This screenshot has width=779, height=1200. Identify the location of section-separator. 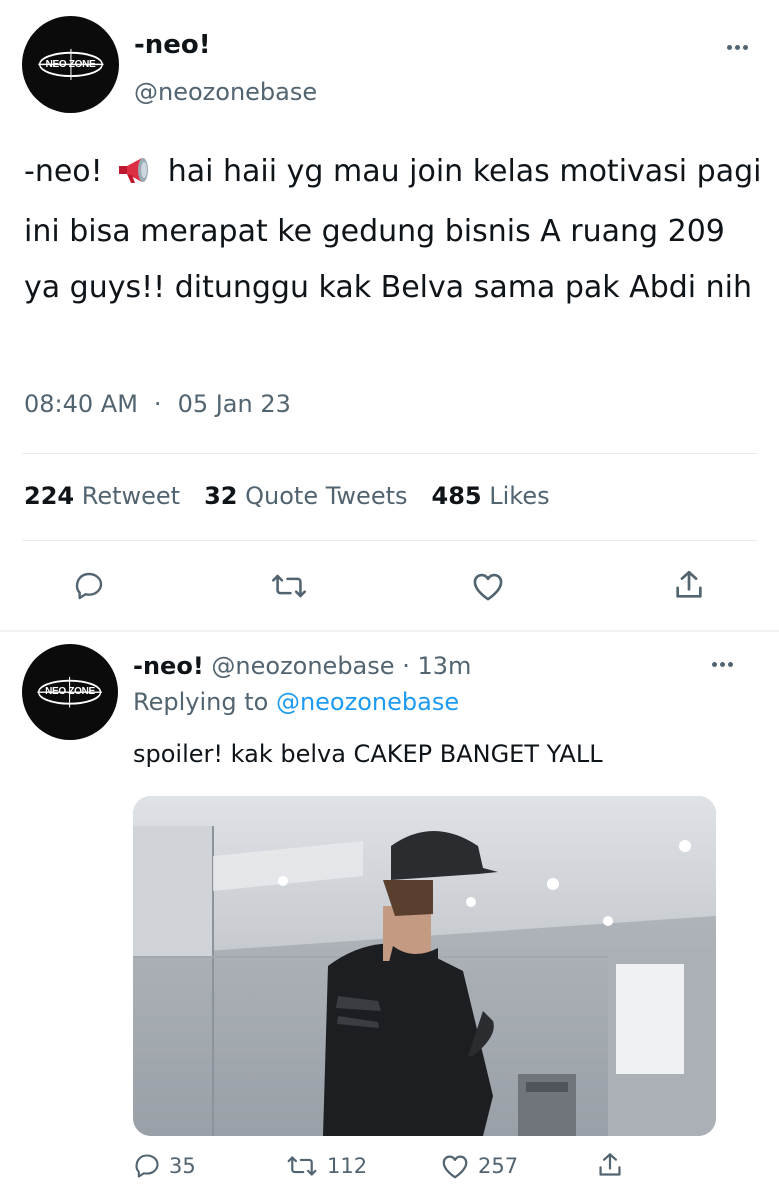
(389, 631).